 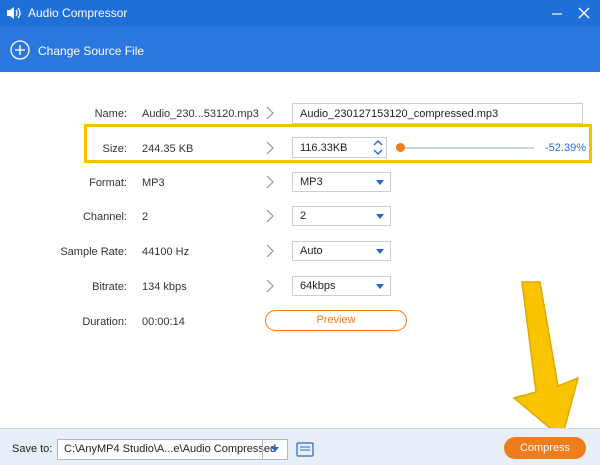 I want to click on size-change-percent: -52.39%, so click(x=565, y=148).